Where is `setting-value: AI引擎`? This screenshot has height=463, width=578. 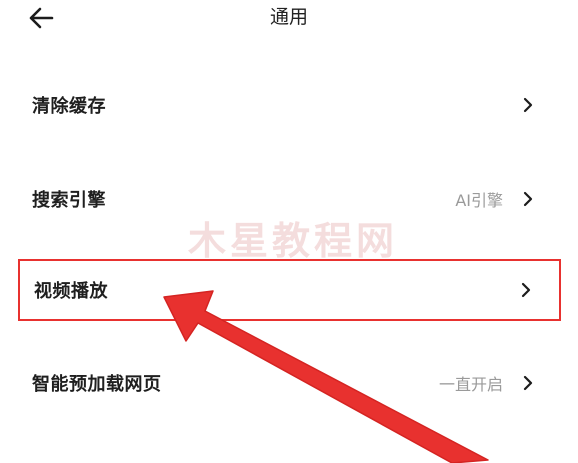
setting-value: AI引擎 is located at coordinates (479, 200).